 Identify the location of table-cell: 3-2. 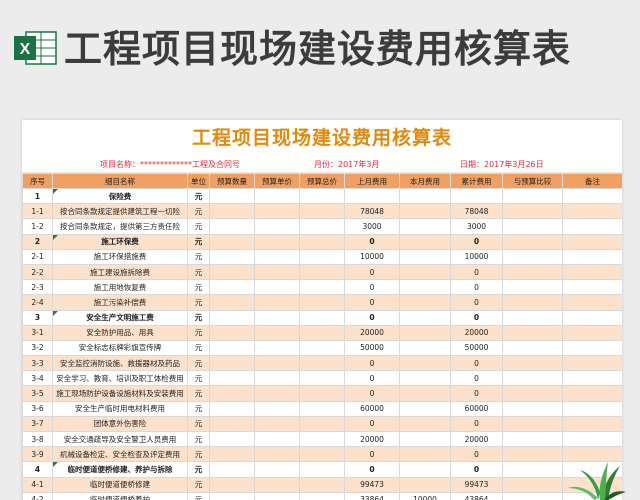
(37, 348).